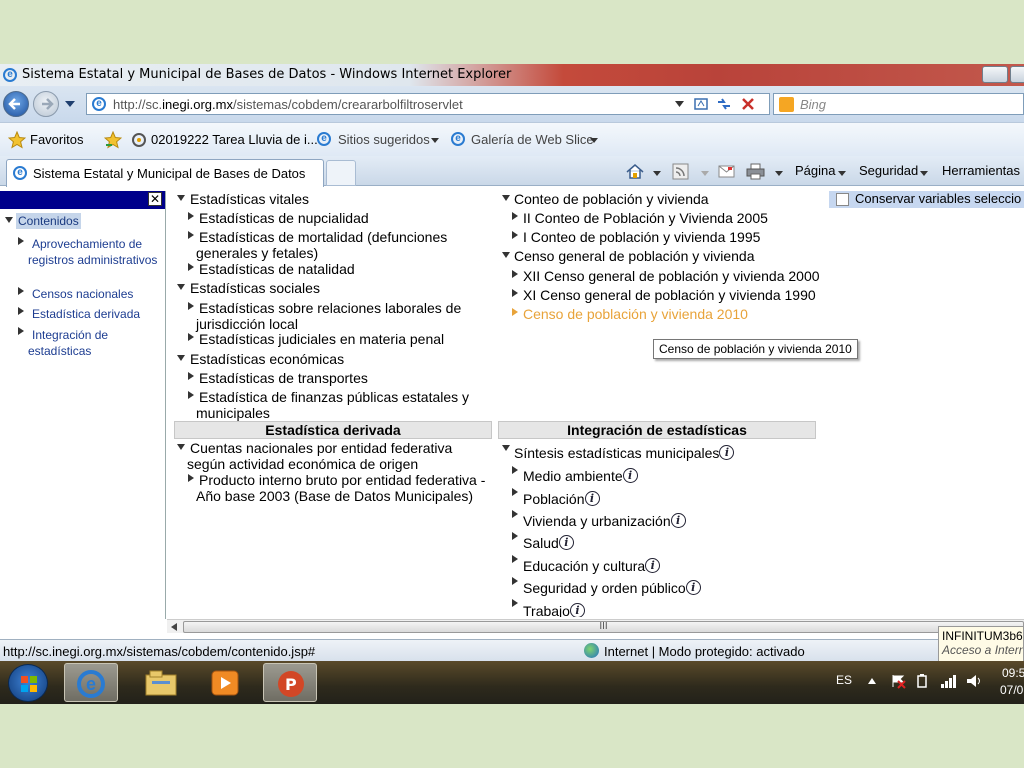 The width and height of the screenshot is (1024, 768). What do you see at coordinates (748, 104) in the screenshot?
I see `stop-icon` at bounding box center [748, 104].